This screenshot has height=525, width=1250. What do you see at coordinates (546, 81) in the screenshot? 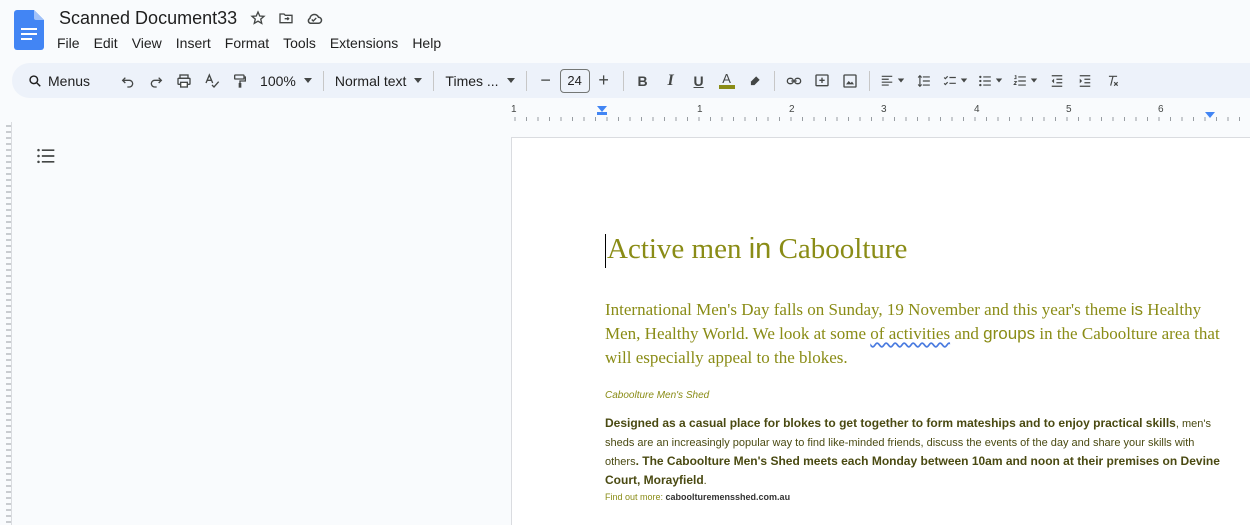
I see `decrease-font-size-button: −` at bounding box center [546, 81].